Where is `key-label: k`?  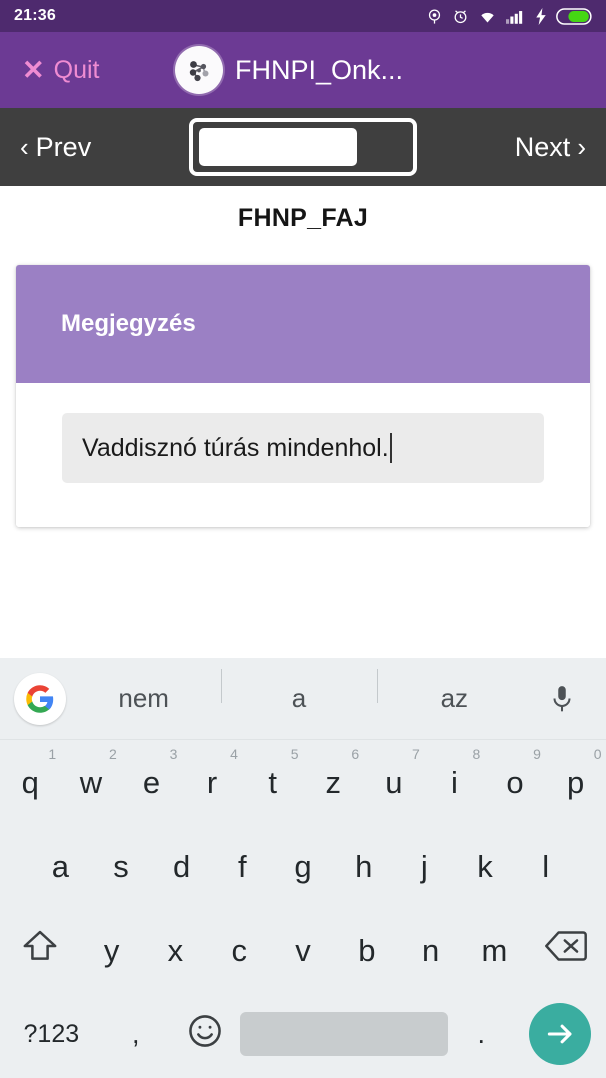
key-label: k is located at coordinates (485, 866).